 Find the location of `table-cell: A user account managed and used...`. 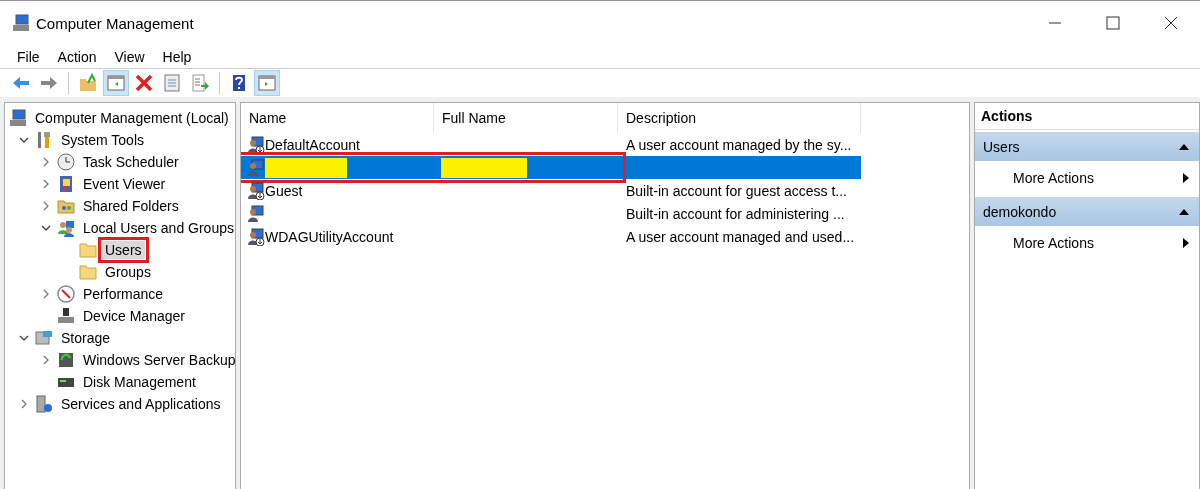

table-cell: A user account managed and used... is located at coordinates (740, 236).